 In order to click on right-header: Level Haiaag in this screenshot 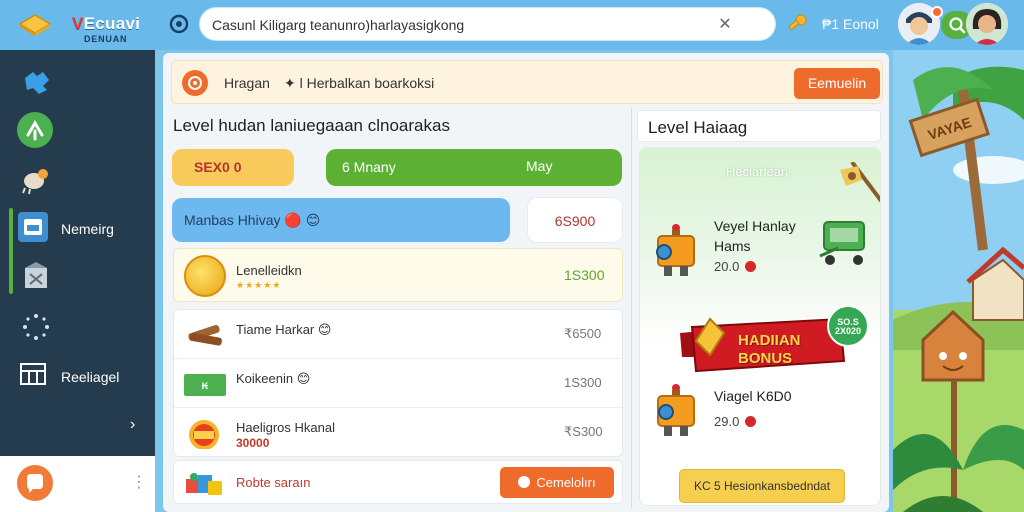, I will do `click(759, 126)`.